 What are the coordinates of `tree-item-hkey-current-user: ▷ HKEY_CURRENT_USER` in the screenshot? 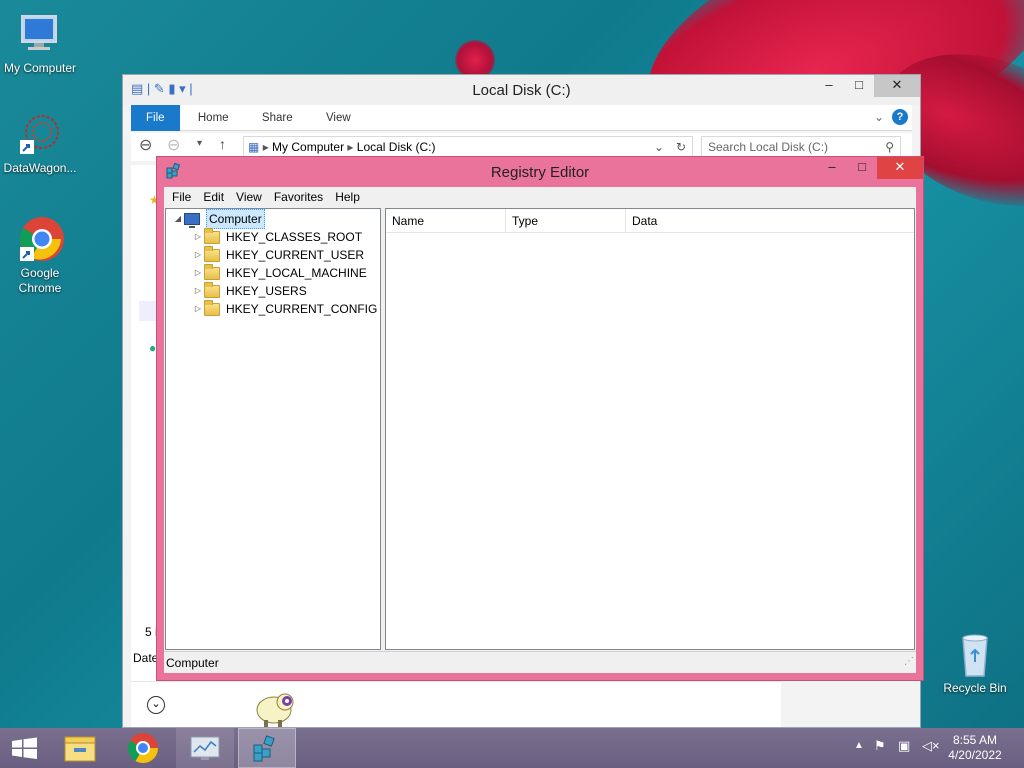 It's located at (278, 254).